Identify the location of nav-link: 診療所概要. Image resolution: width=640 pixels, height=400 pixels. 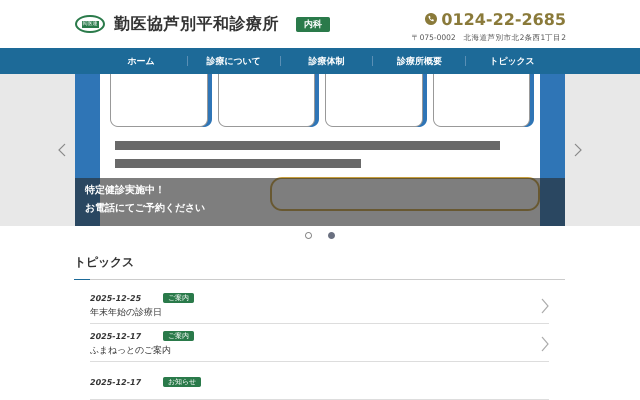
(419, 61).